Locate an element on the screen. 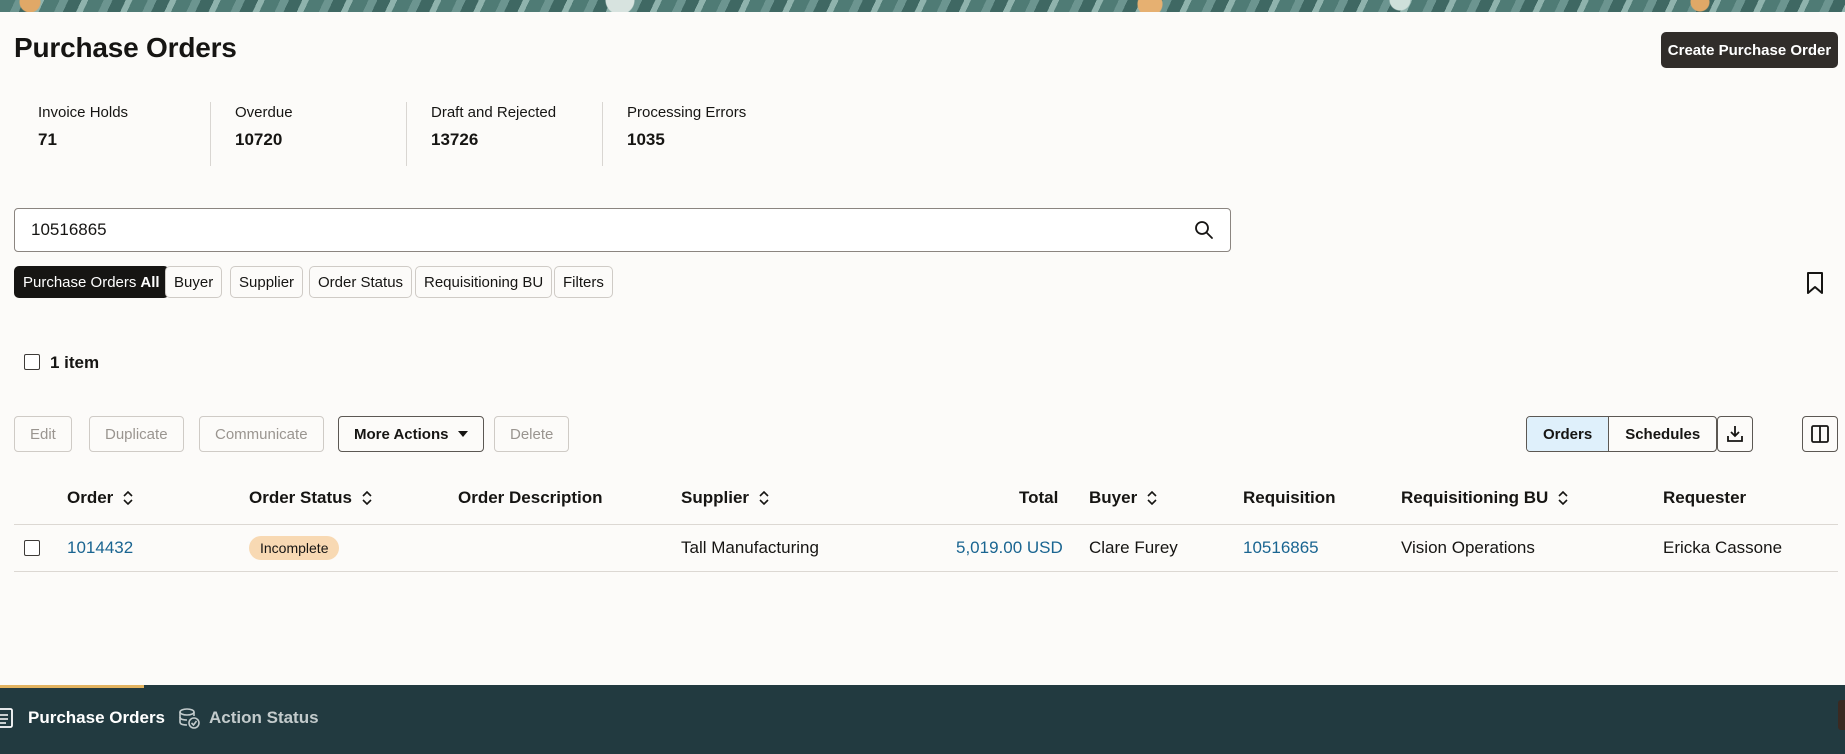 The width and height of the screenshot is (1845, 754). chevron-down-icon is located at coordinates (463, 434).